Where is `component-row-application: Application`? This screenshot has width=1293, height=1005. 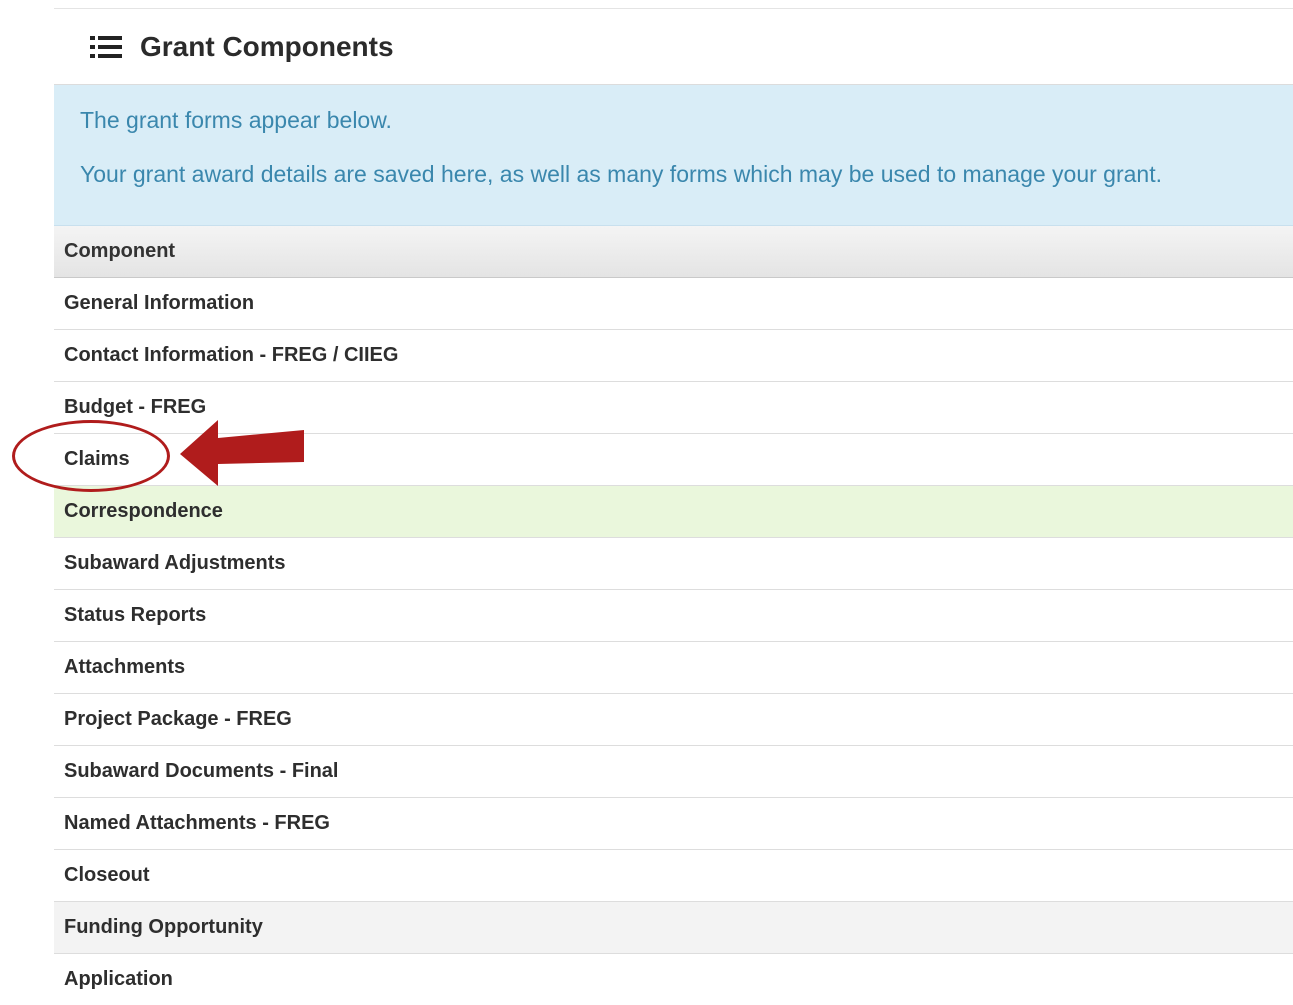 component-row-application: Application is located at coordinates (673, 979).